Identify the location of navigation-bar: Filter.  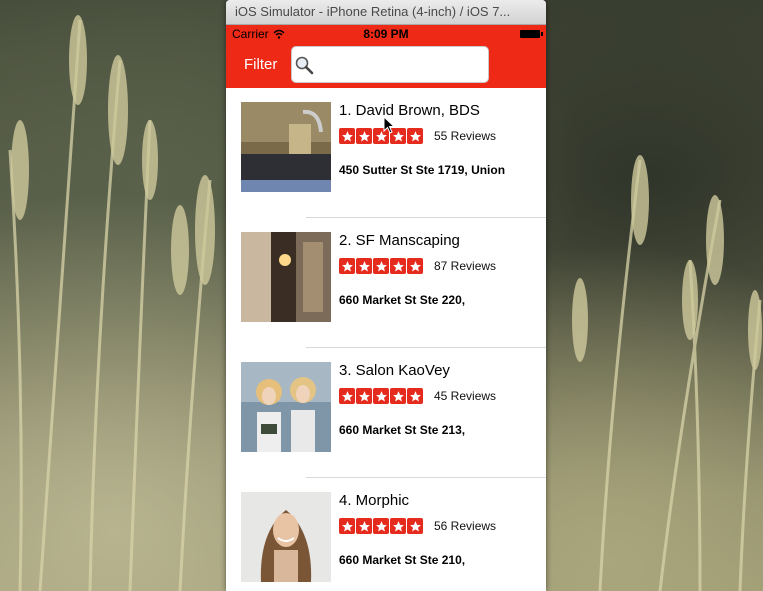
(386, 65).